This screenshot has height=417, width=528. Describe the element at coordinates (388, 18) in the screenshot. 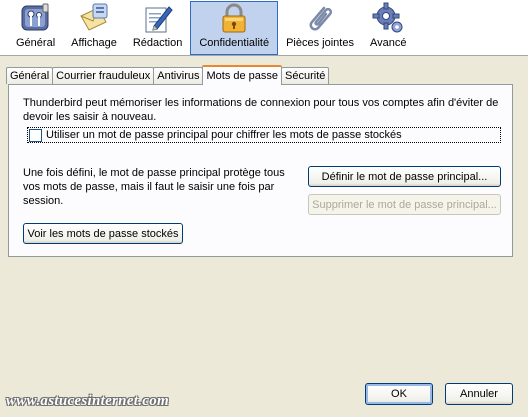

I see `gear-icon` at that location.